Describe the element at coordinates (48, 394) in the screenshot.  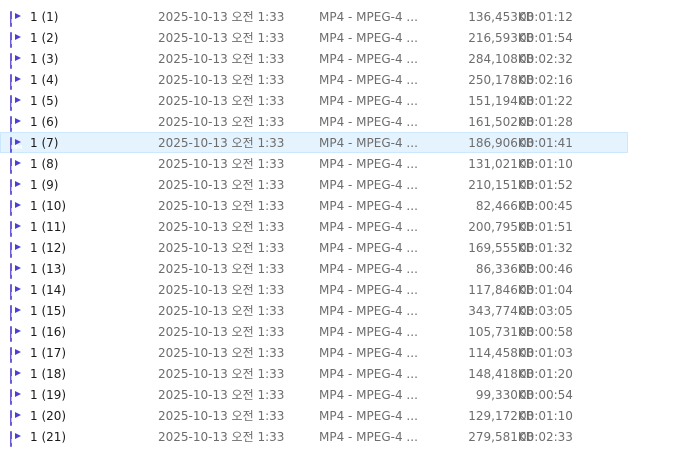
I see `file-name: 1 (19)` at that location.